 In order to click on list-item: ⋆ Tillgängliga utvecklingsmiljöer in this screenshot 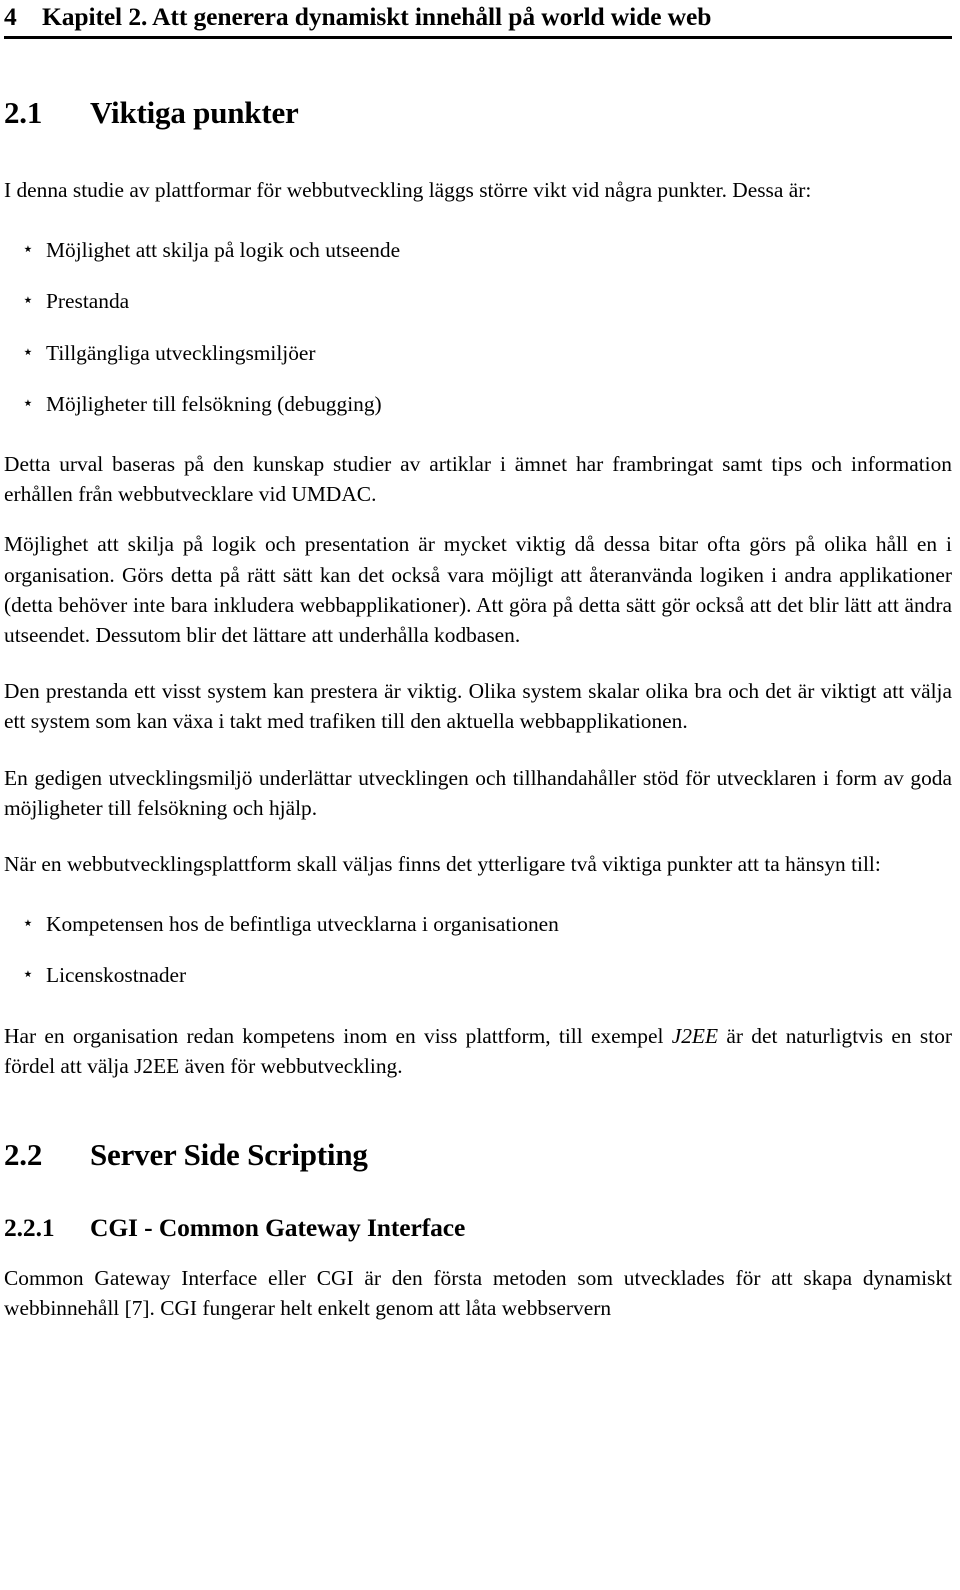, I will do `click(478, 353)`.